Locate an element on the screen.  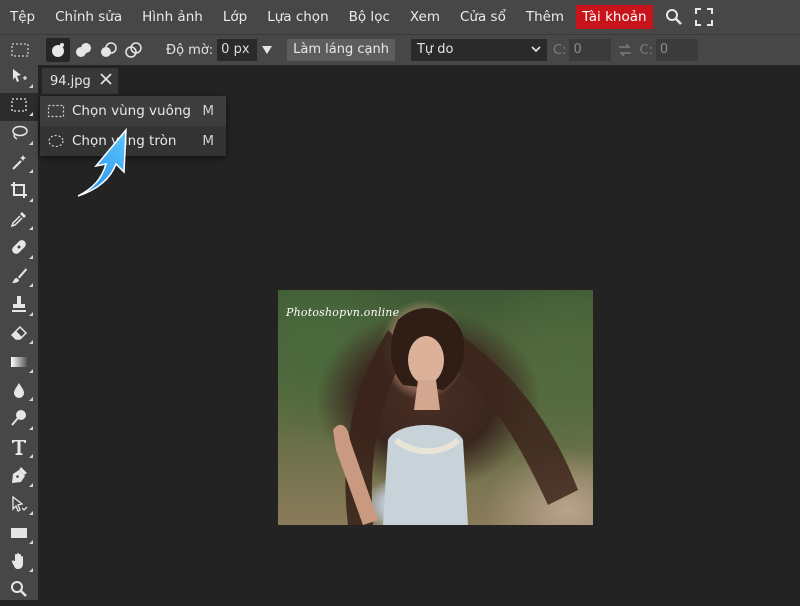
rect-marquee-option: Chọn vùng vuông M is located at coordinates (133, 111).